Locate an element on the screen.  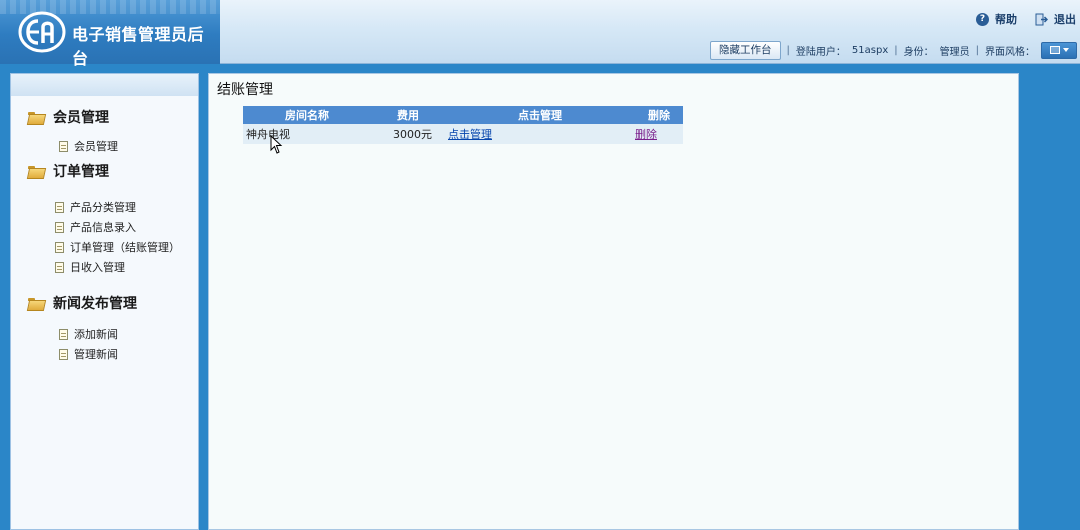
sidebar-item-label: 添加新闻 is located at coordinates (96, 334).